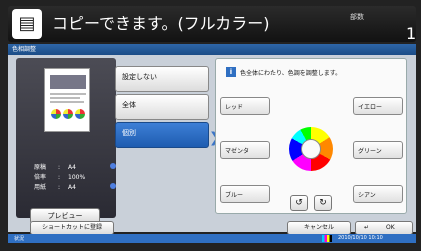 The image size is (421, 251). What do you see at coordinates (40, 167) in the screenshot?
I see `info-key: 原稿` at bounding box center [40, 167].